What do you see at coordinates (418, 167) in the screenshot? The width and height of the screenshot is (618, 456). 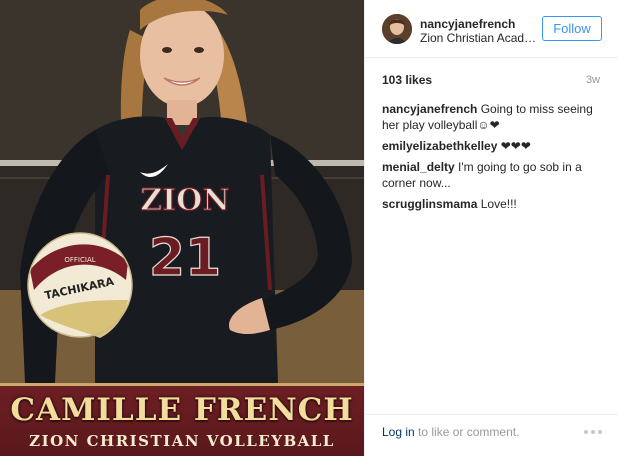 I see `comment-author: menial_delty` at bounding box center [418, 167].